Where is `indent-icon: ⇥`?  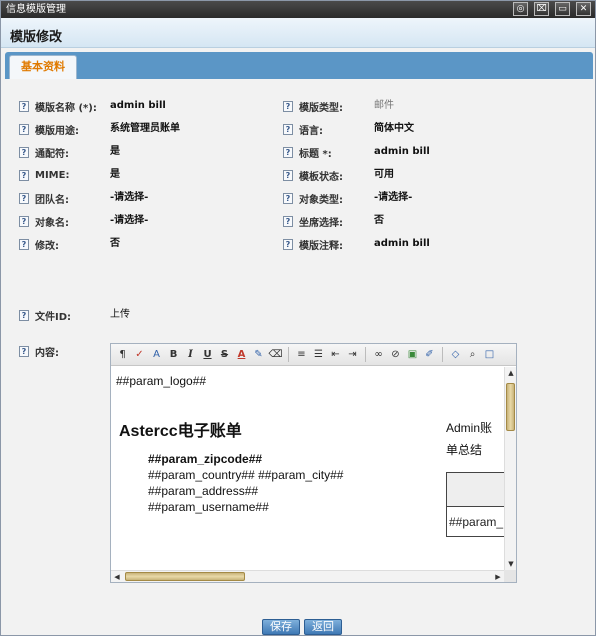
indent-icon: ⇥ is located at coordinates (352, 354).